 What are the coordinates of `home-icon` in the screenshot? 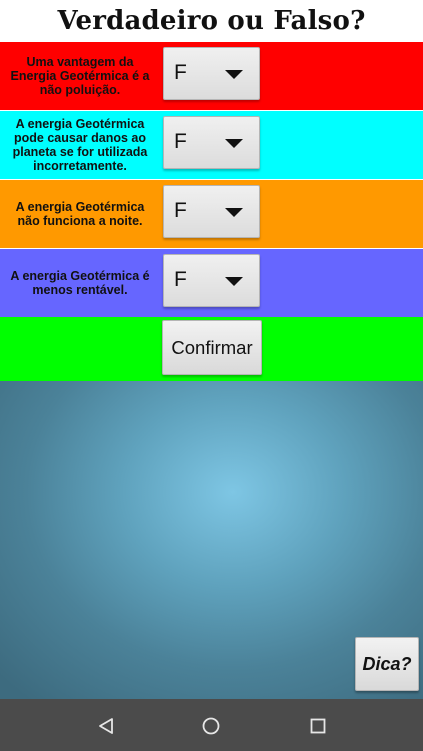 It's located at (211, 726).